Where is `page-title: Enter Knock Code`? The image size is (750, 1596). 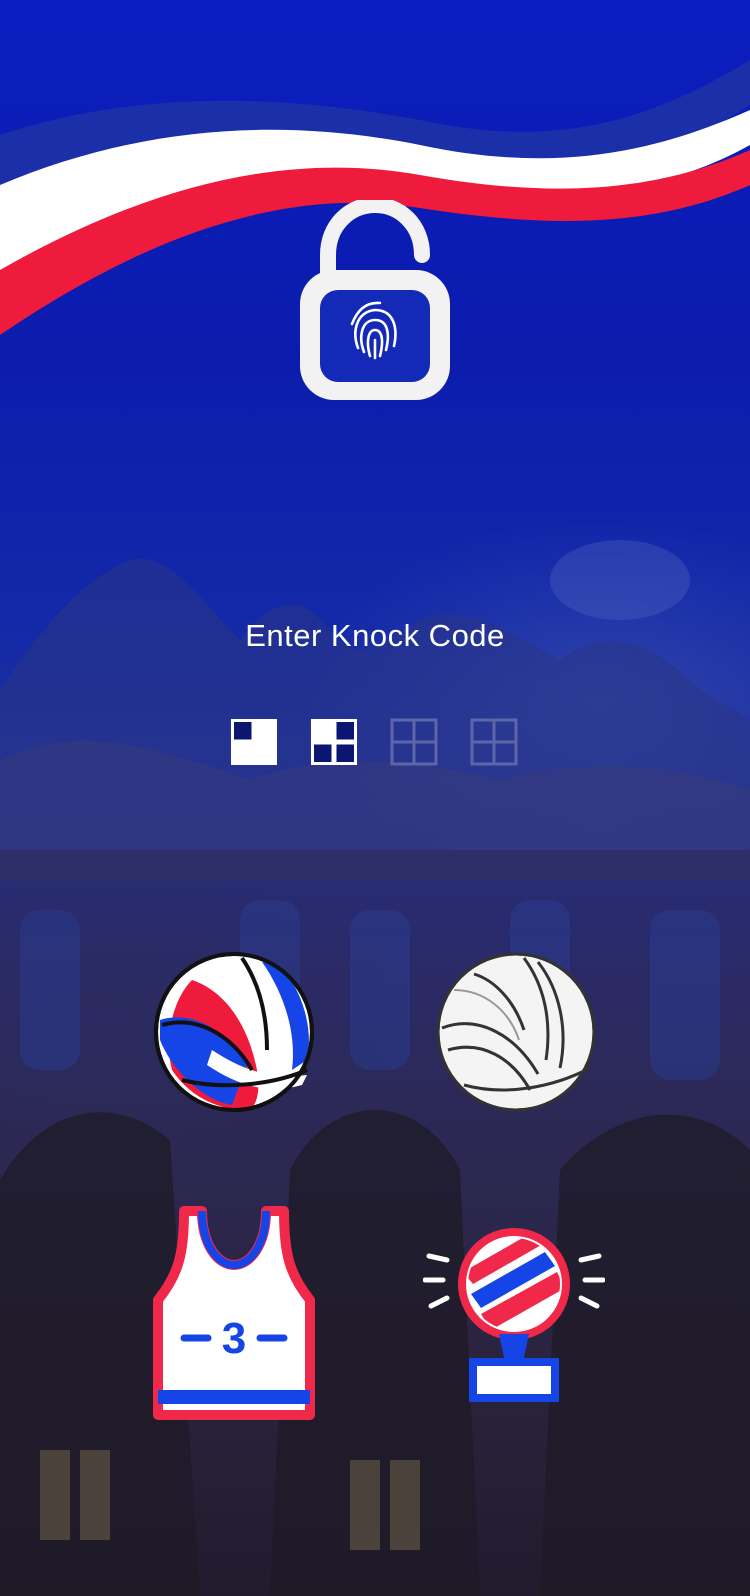 page-title: Enter Knock Code is located at coordinates (375, 635).